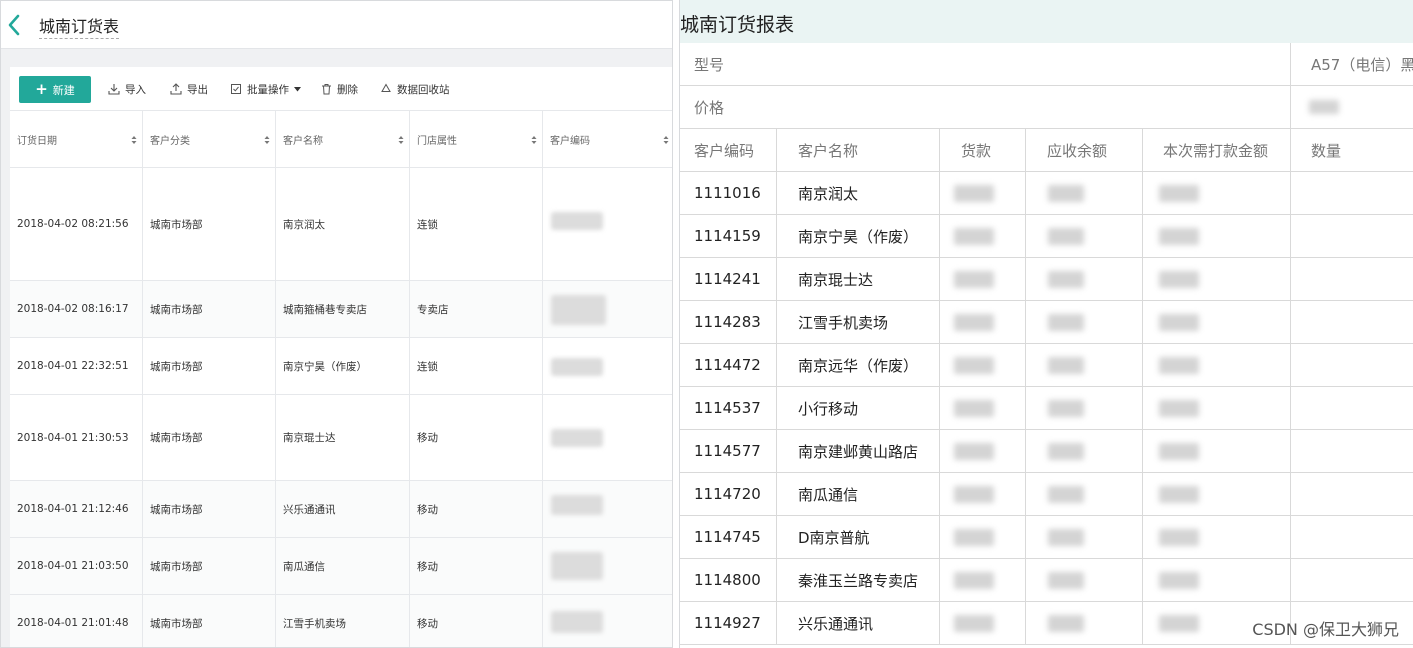  I want to click on cell-customer-code: 1114537, so click(728, 408).